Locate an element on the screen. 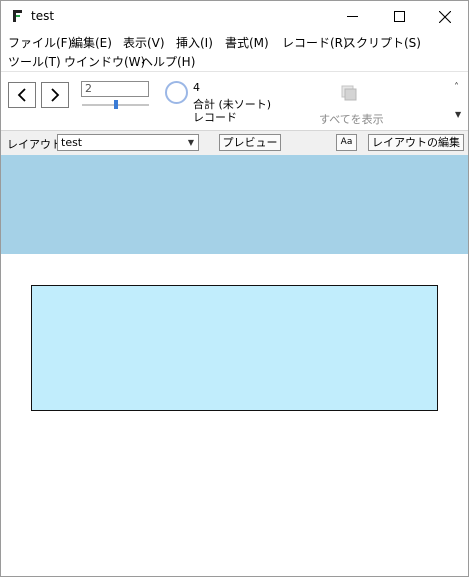  menu-tools: ツール(T) is located at coordinates (34, 61).